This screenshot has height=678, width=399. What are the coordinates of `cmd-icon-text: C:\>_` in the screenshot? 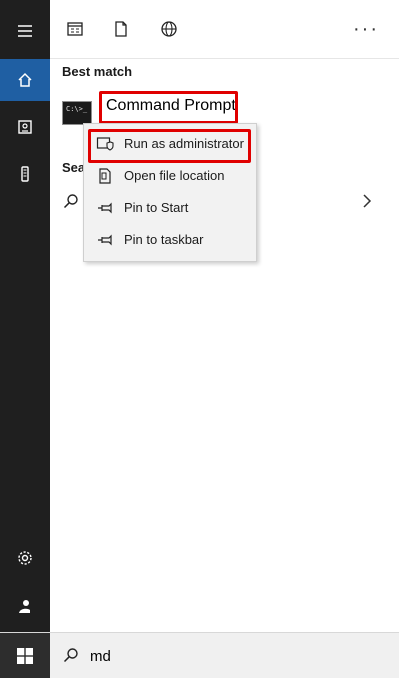 It's located at (77, 109).